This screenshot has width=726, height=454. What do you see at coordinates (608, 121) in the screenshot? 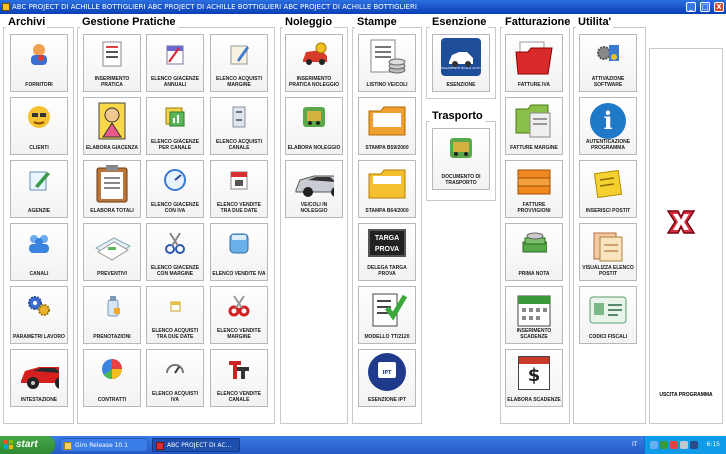
I see `info-icon: i` at bounding box center [608, 121].